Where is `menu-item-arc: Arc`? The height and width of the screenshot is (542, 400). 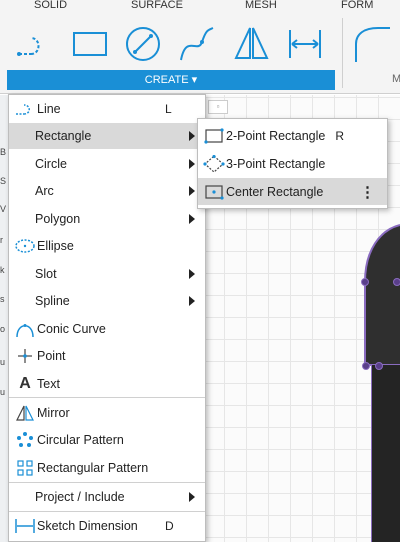
menu-item-arc: Arc is located at coordinates (107, 191).